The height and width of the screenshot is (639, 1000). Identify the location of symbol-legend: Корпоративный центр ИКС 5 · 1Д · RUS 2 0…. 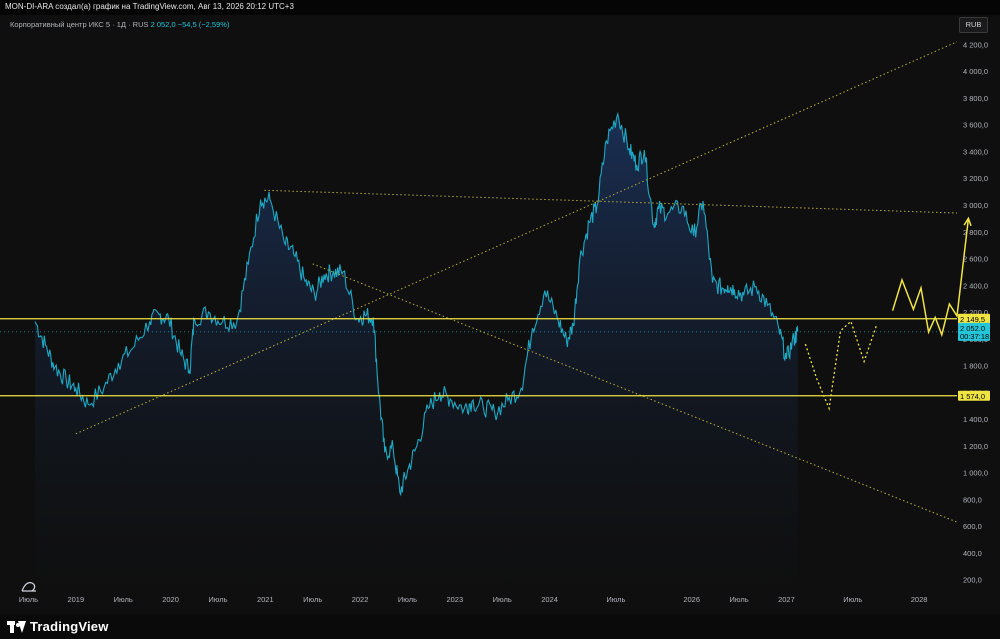
(119, 24).